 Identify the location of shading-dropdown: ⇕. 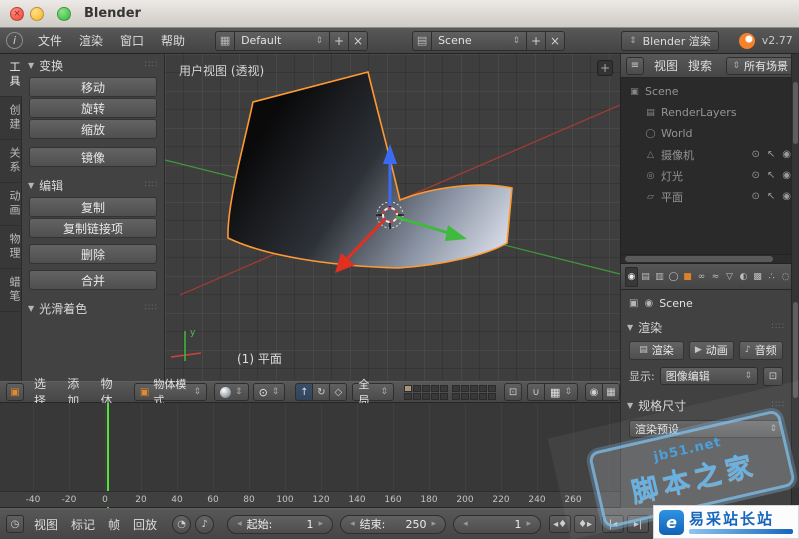
(231, 392).